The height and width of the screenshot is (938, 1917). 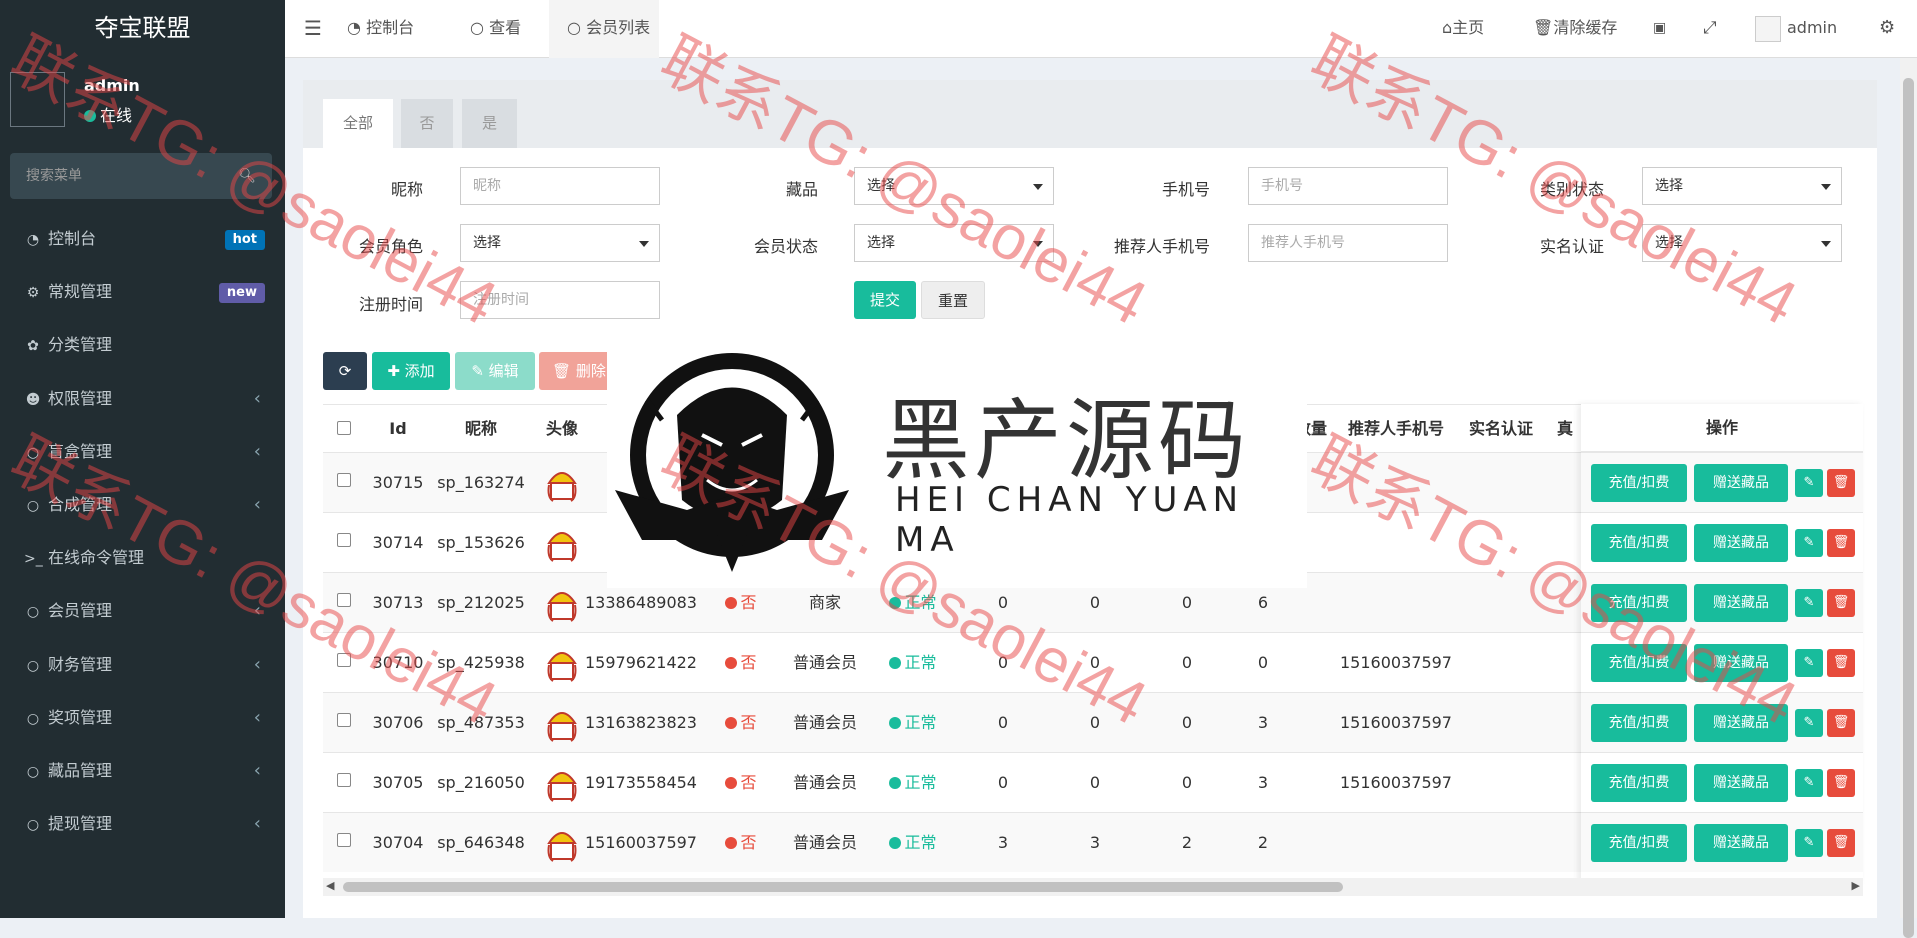 I want to click on vertical-scrollbar, so click(x=1908, y=498).